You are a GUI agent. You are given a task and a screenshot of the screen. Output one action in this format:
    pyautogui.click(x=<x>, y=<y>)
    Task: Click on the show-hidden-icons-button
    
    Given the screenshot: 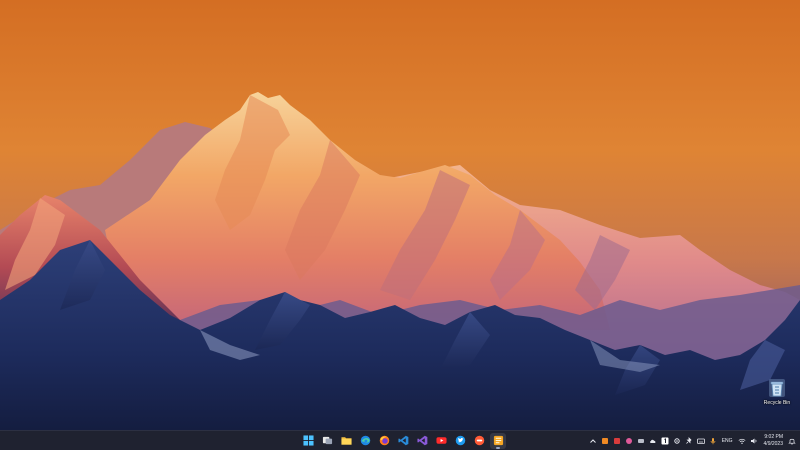 What is the action you would take?
    pyautogui.click(x=593, y=441)
    